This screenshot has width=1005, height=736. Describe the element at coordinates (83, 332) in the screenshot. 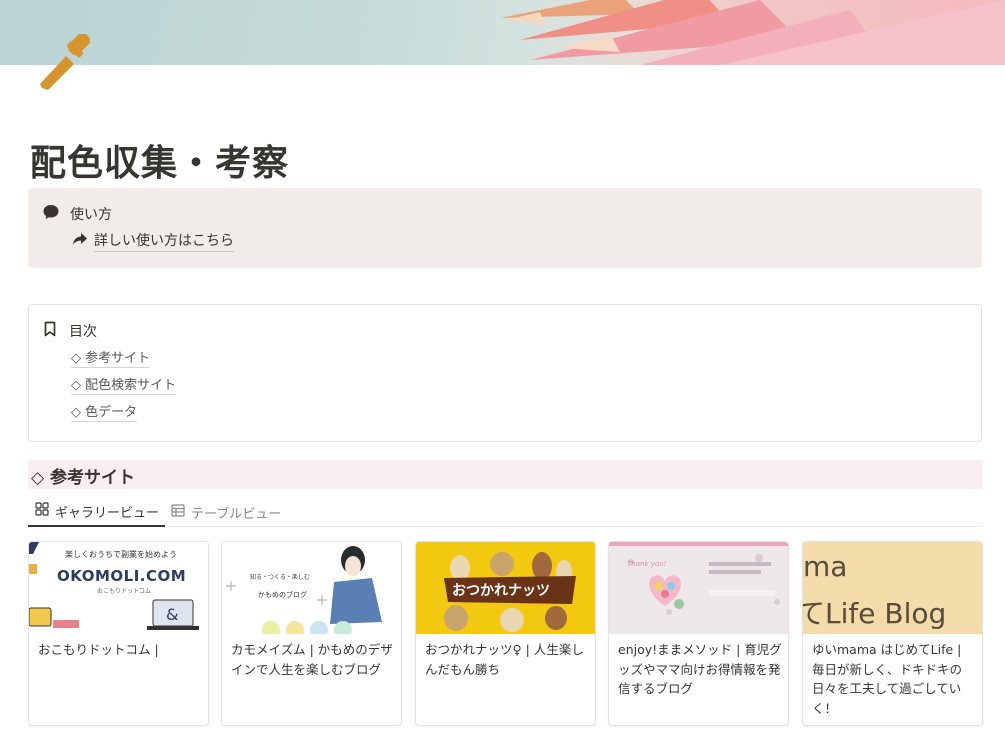

I see `toc-title: 目次` at that location.